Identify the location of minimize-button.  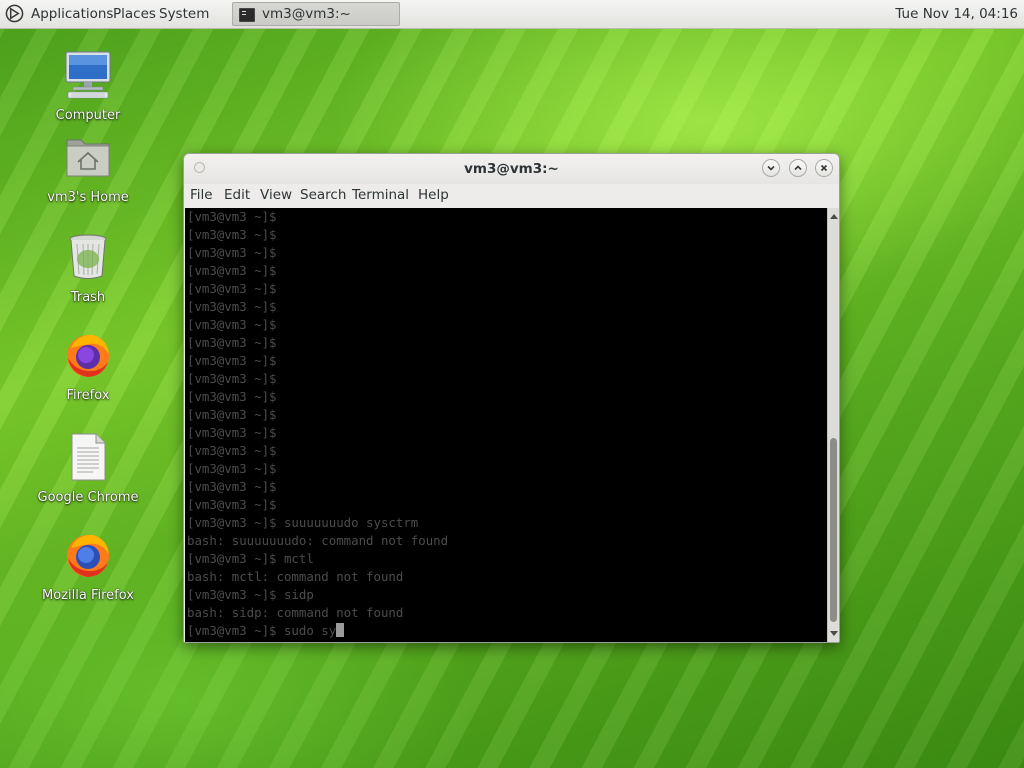
(771, 168).